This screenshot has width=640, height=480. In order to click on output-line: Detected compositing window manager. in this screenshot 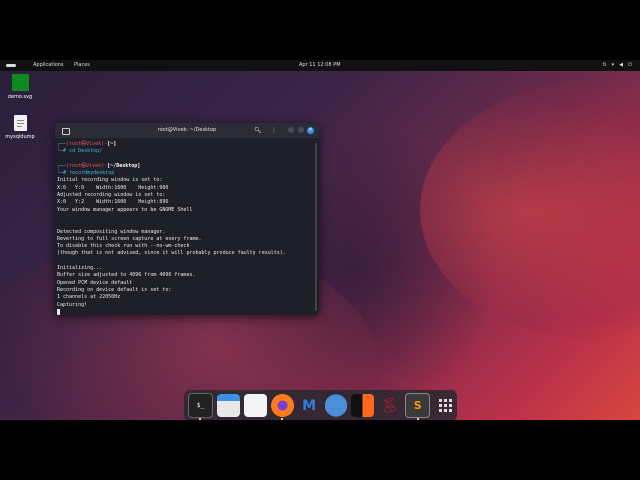, I will do `click(111, 231)`.